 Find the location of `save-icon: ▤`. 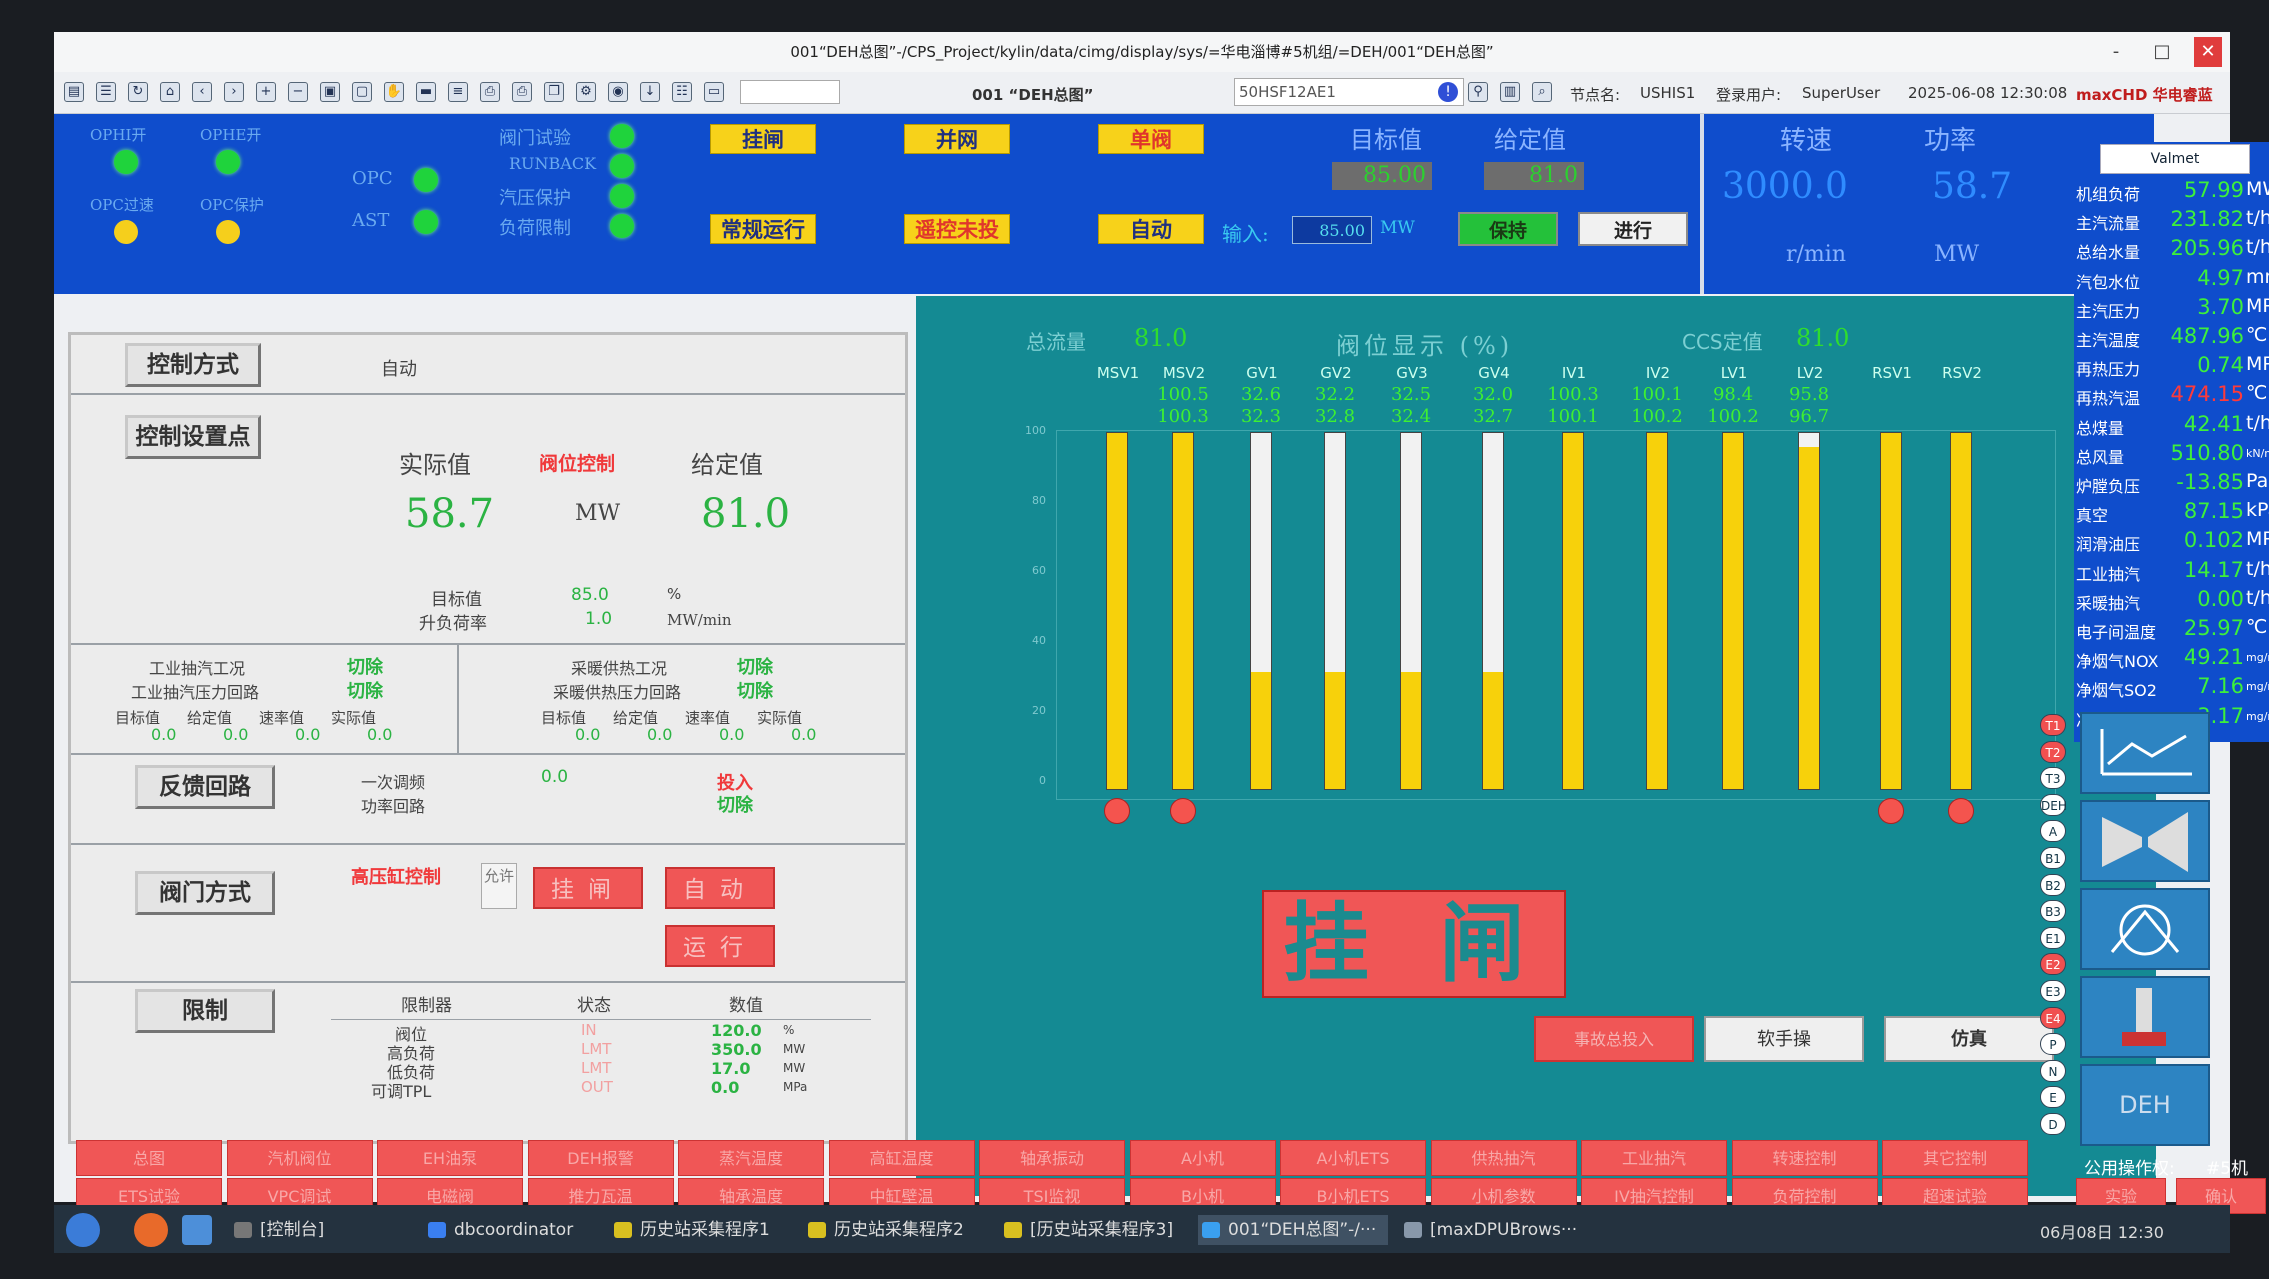

save-icon: ▤ is located at coordinates (74, 92).